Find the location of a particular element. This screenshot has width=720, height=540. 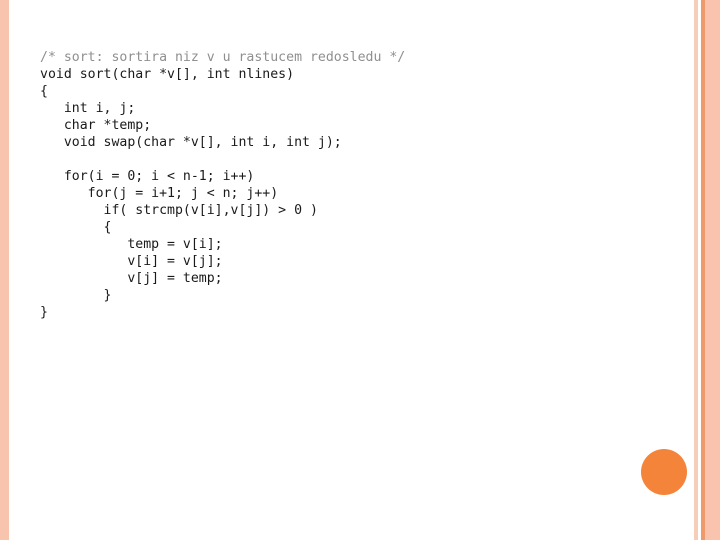

decorative-stripe-right-outer is located at coordinates (696, 270).